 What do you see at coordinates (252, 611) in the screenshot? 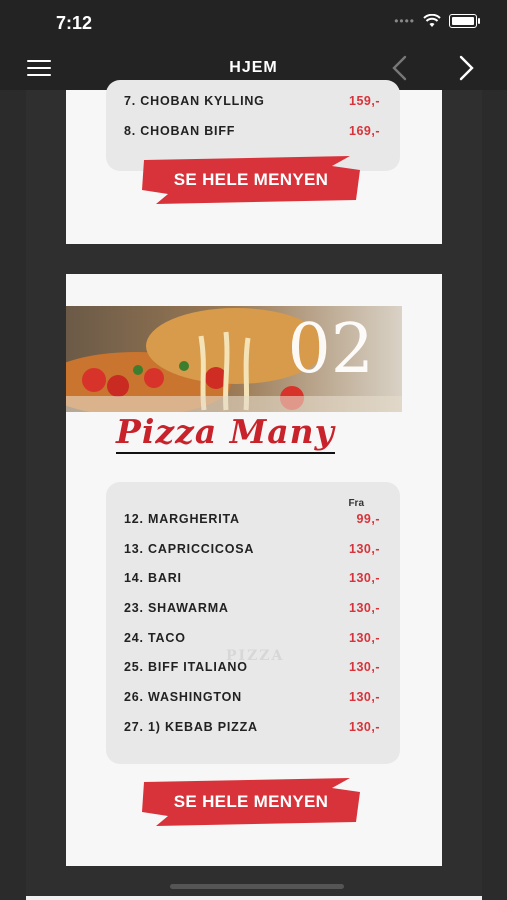
I see `menu-item: 23. SHAWARMA 130,-` at bounding box center [252, 611].